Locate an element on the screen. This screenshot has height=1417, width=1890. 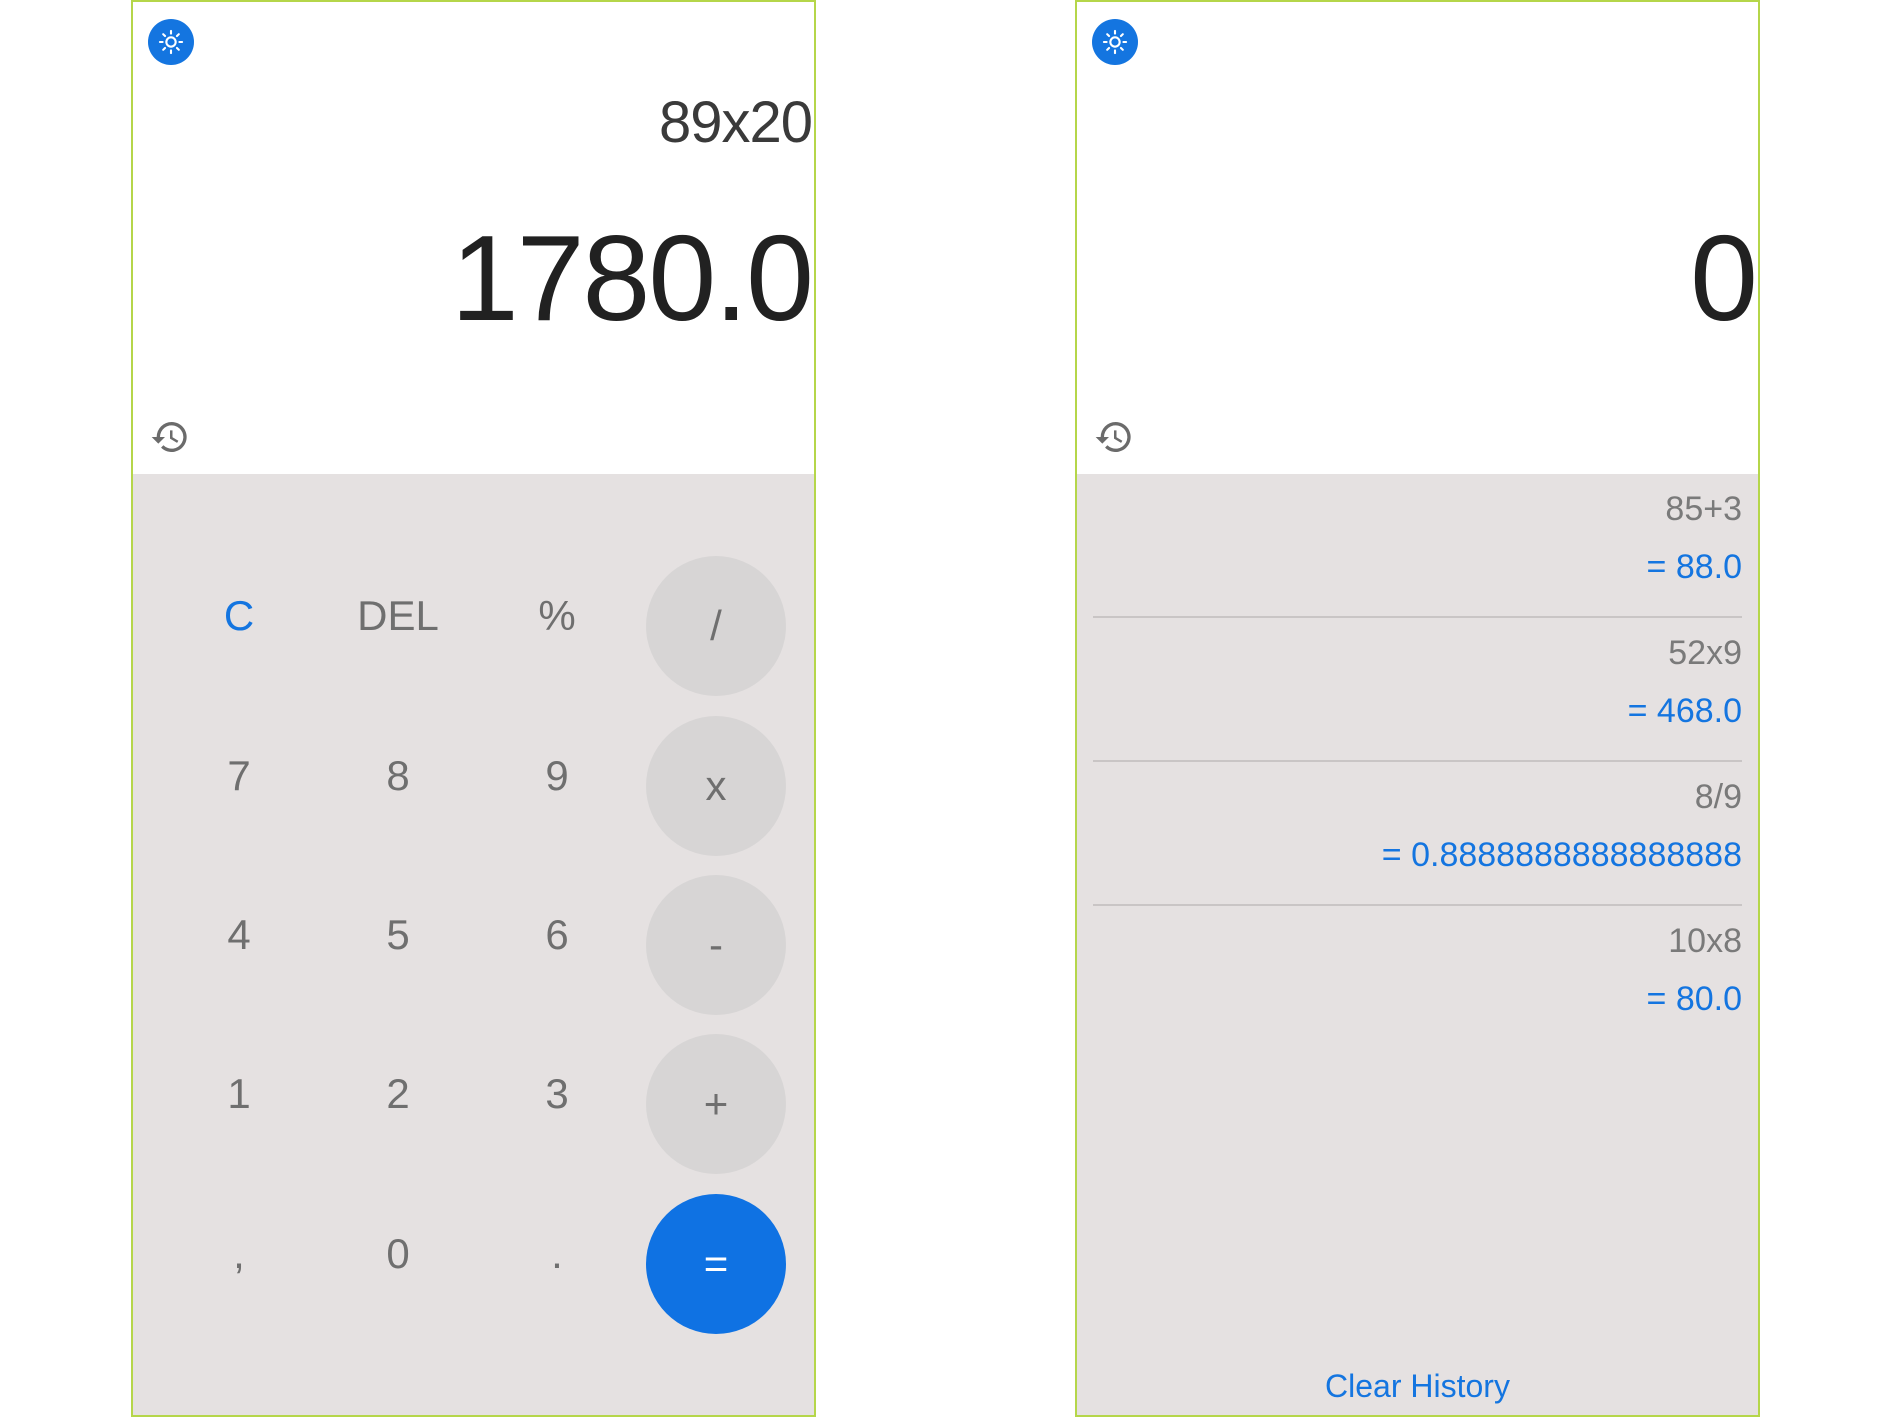
percent-button: % is located at coordinates (557, 616).